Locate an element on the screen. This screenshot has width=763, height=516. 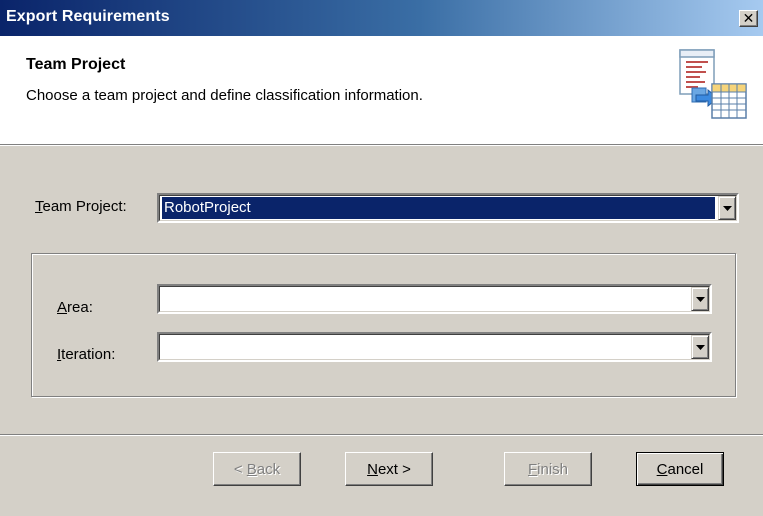
iteration-dropdown is located at coordinates (434, 347).